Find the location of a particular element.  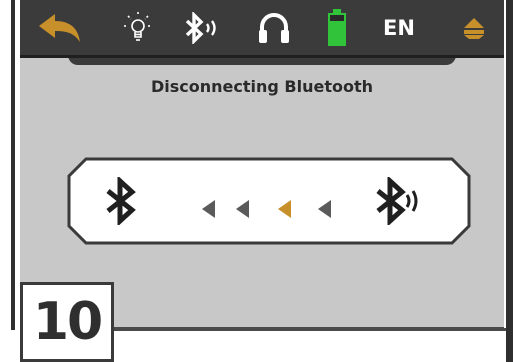

frame-left-edge is located at coordinates (13, 165).